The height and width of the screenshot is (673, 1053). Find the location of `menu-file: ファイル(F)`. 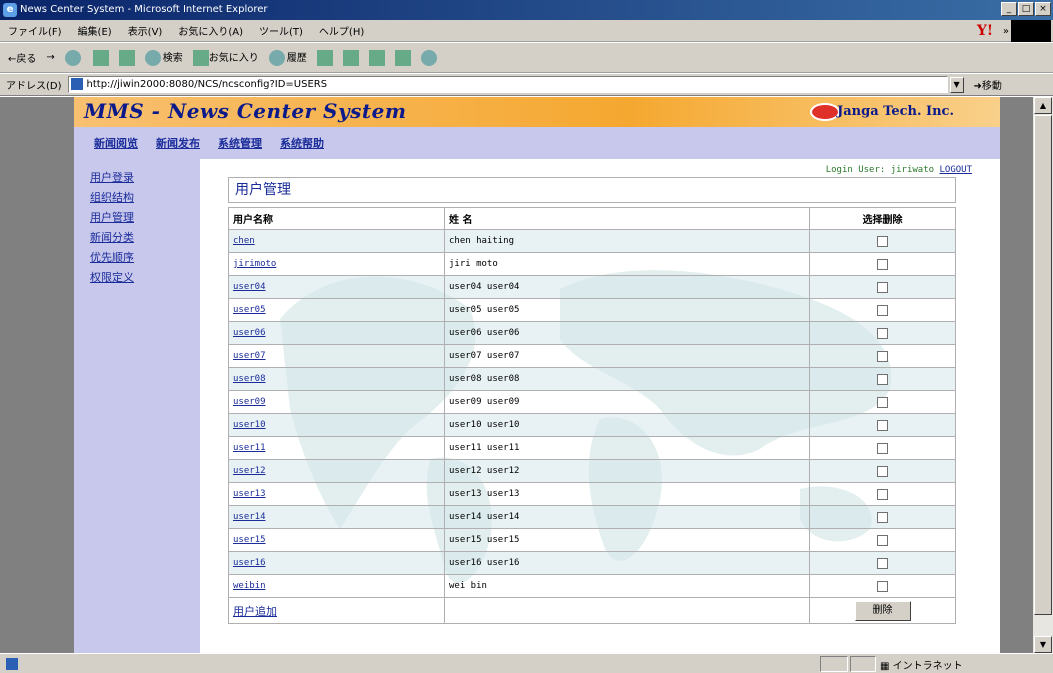

menu-file: ファイル(F) is located at coordinates (35, 30).